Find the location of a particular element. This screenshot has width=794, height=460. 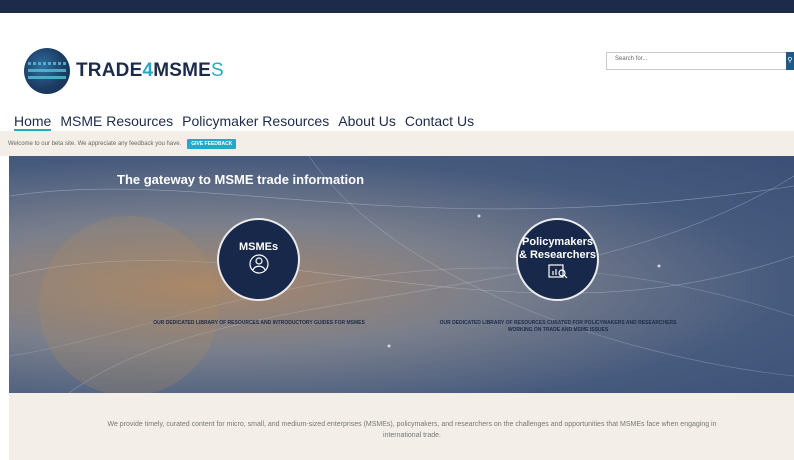

nav-contact-us: Contact Us is located at coordinates (439, 122).